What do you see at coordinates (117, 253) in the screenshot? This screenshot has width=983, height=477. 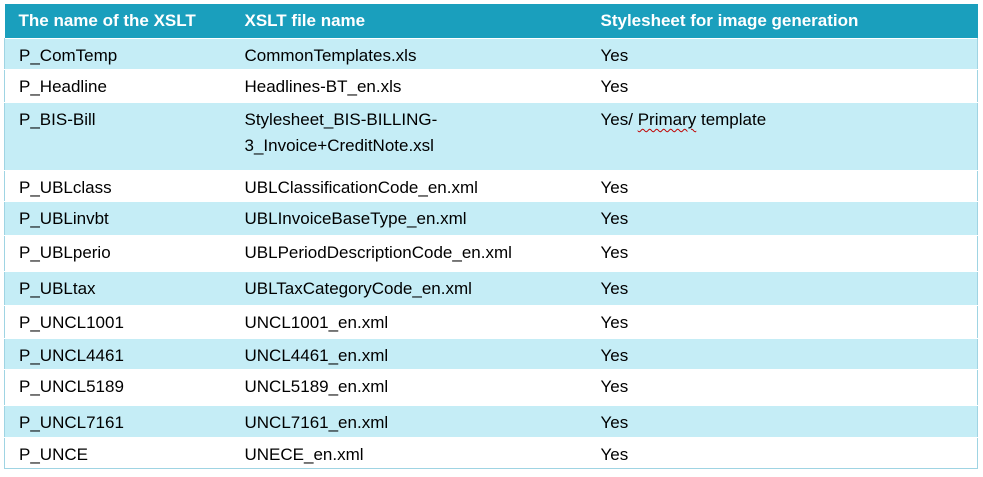 I see `xslt-name-cell: P_UBLperio` at bounding box center [117, 253].